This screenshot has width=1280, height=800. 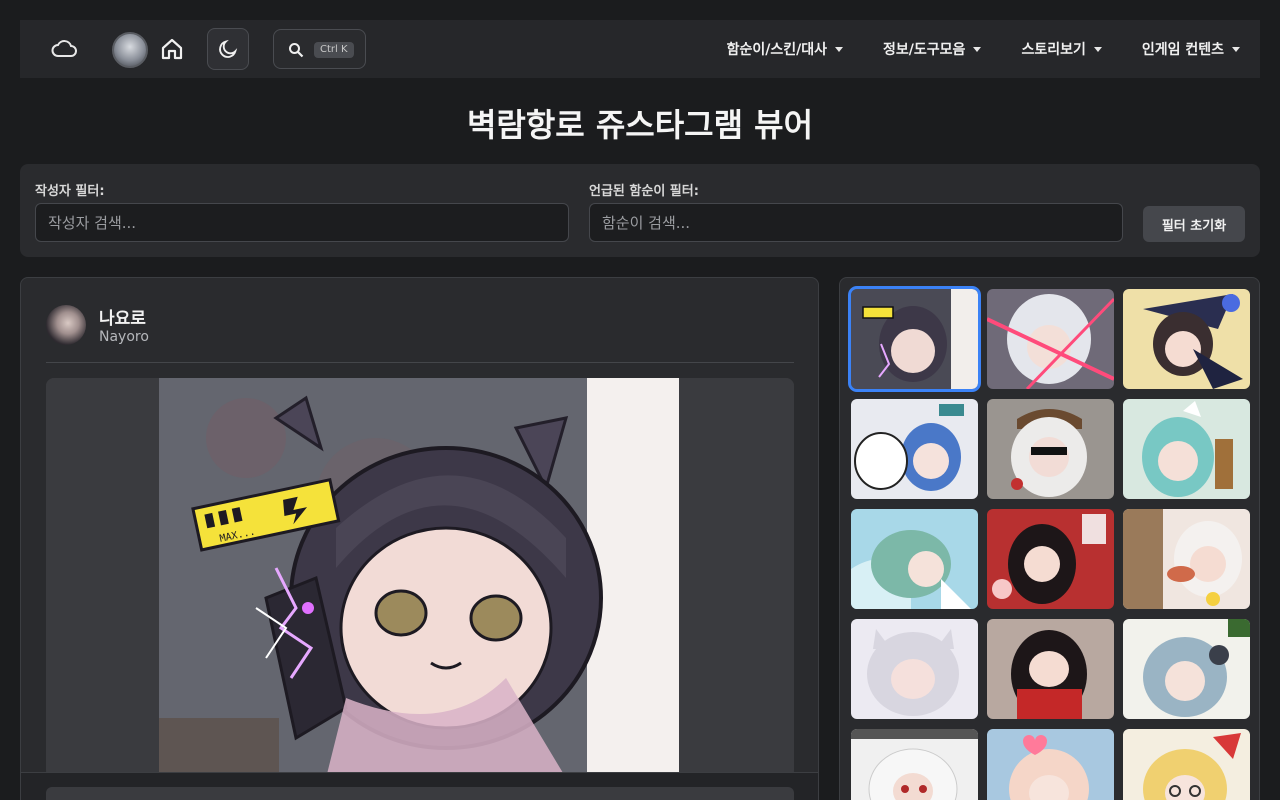 I want to click on home-icon, so click(x=172, y=49).